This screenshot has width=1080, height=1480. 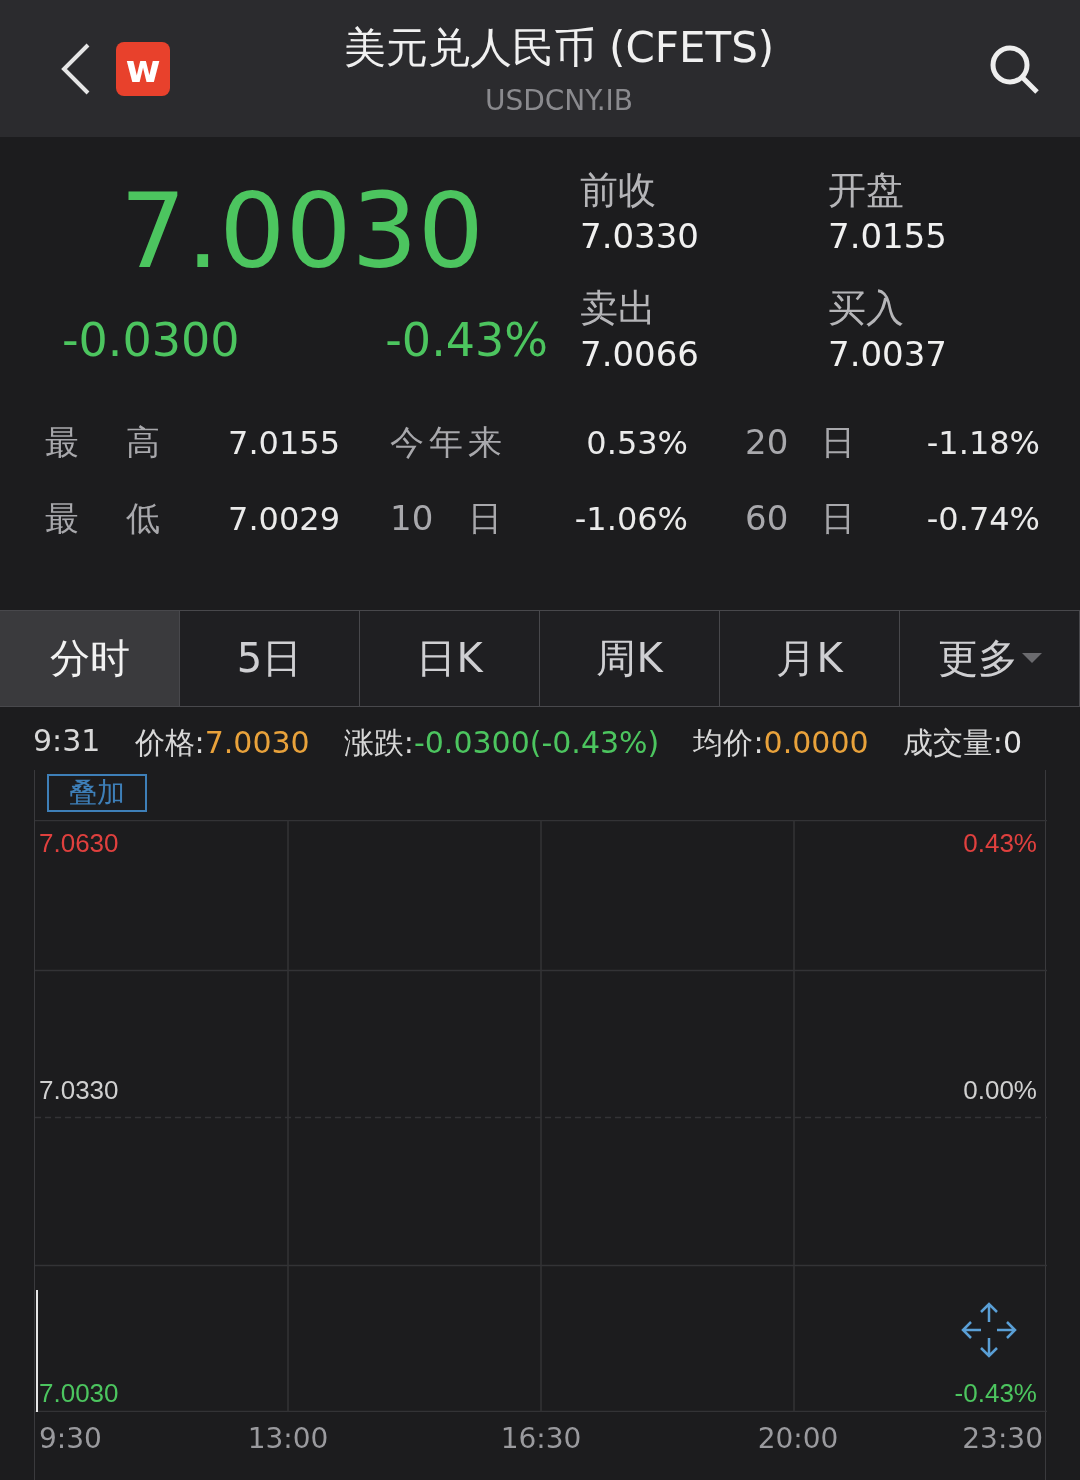 I want to click on price-change: -0.0300, so click(x=151, y=340).